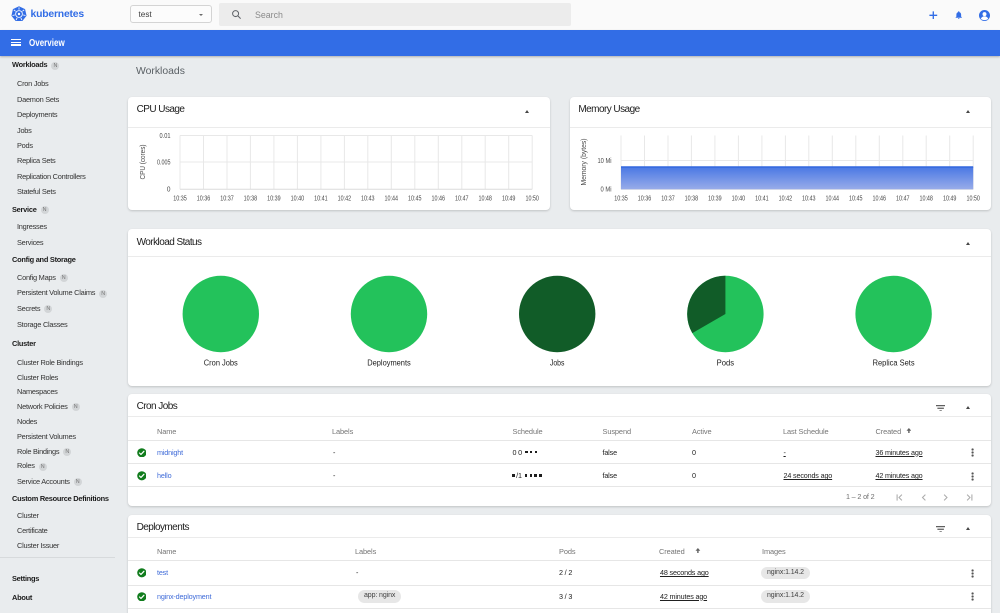 The image size is (1000, 613). What do you see at coordinates (557, 363) in the screenshot?
I see `svg-text: Jobs` at bounding box center [557, 363].